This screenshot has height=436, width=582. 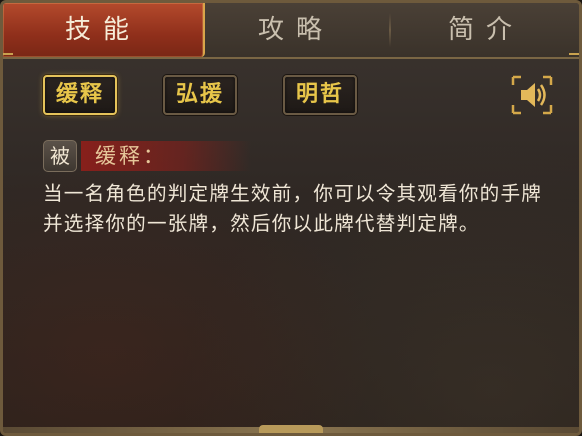 What do you see at coordinates (200, 95) in the screenshot?
I see `skill-button-hongyuan: 弘援` at bounding box center [200, 95].